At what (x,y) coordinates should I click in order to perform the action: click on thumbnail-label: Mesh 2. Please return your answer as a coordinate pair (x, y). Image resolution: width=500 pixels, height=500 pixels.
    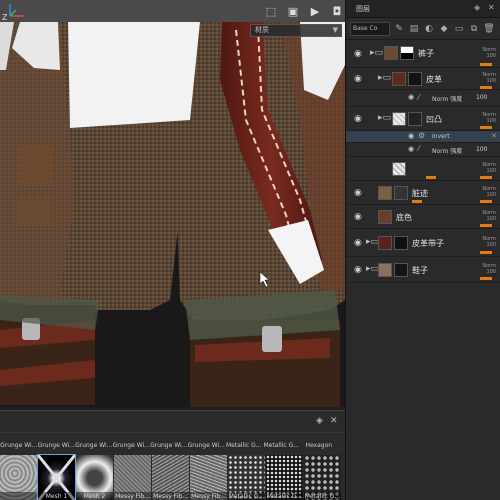
    Looking at the image, I should click on (94, 496).